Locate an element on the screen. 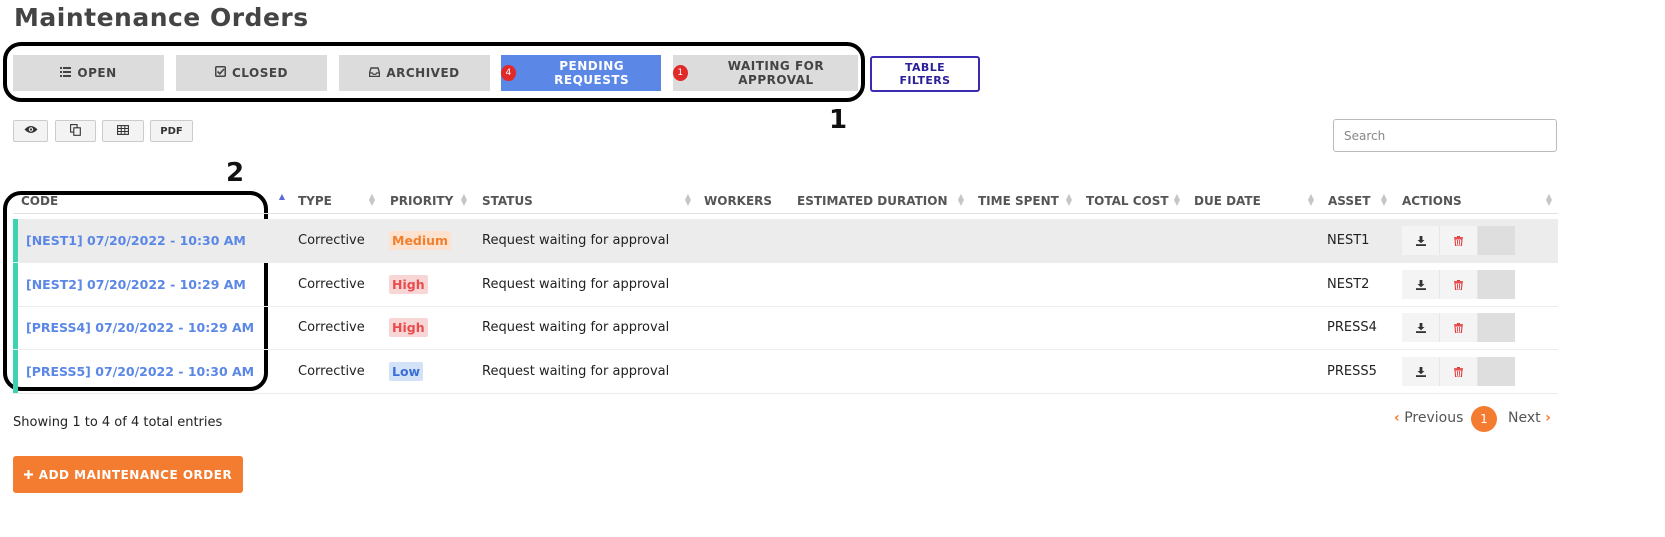  add-maintenance-order-button: ADD MAINTENANCE ORDER is located at coordinates (128, 474).